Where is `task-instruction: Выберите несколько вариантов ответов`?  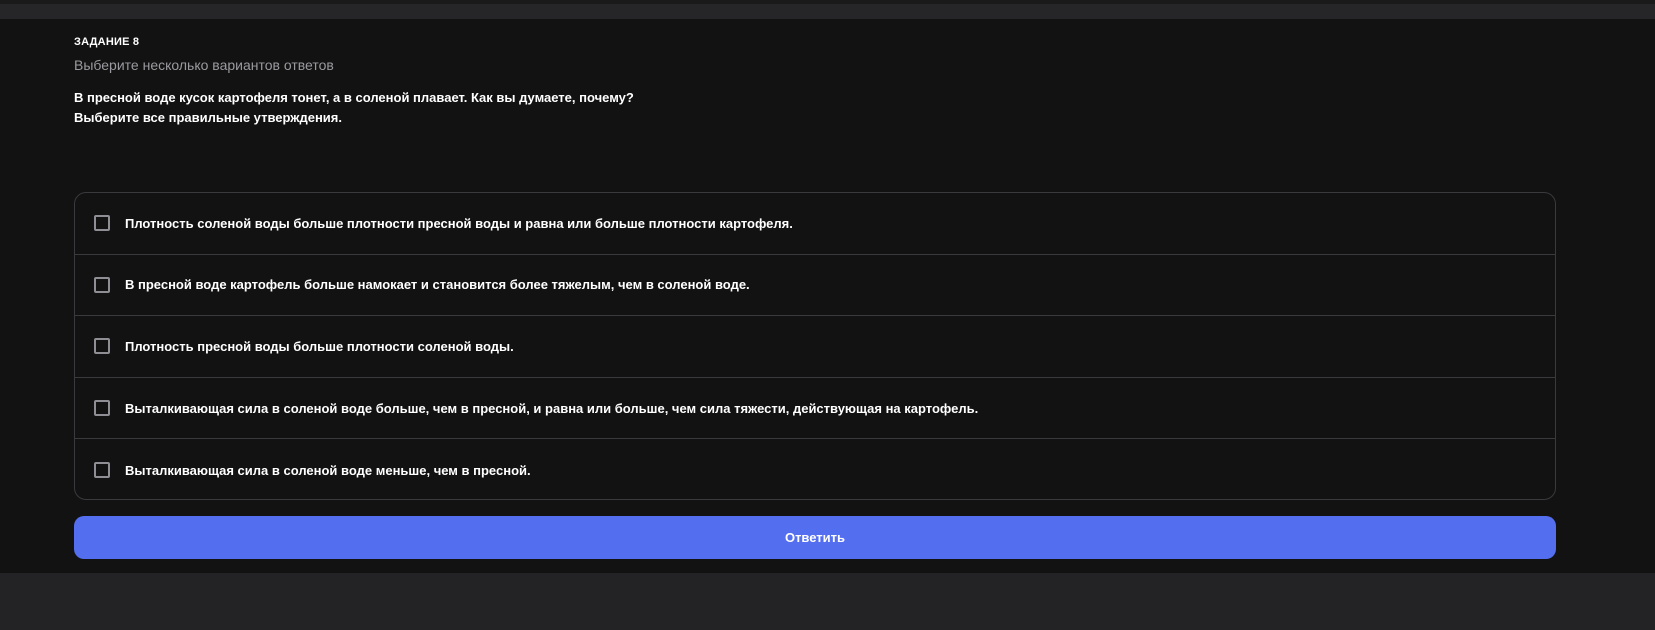 task-instruction: Выберите несколько вариантов ответов is located at coordinates (204, 65).